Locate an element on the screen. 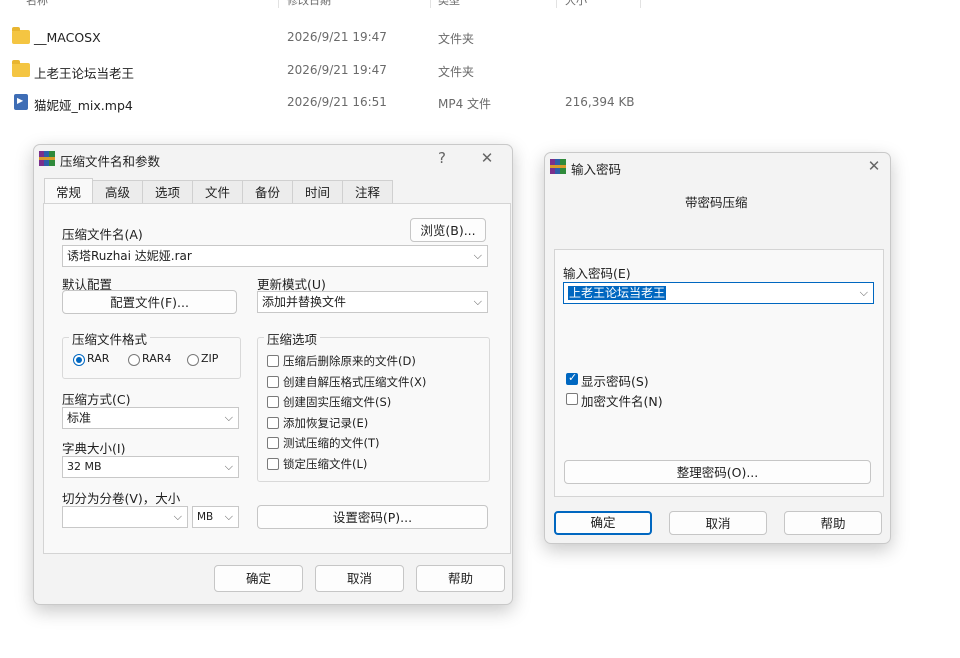  checkbox-test is located at coordinates (273, 443).